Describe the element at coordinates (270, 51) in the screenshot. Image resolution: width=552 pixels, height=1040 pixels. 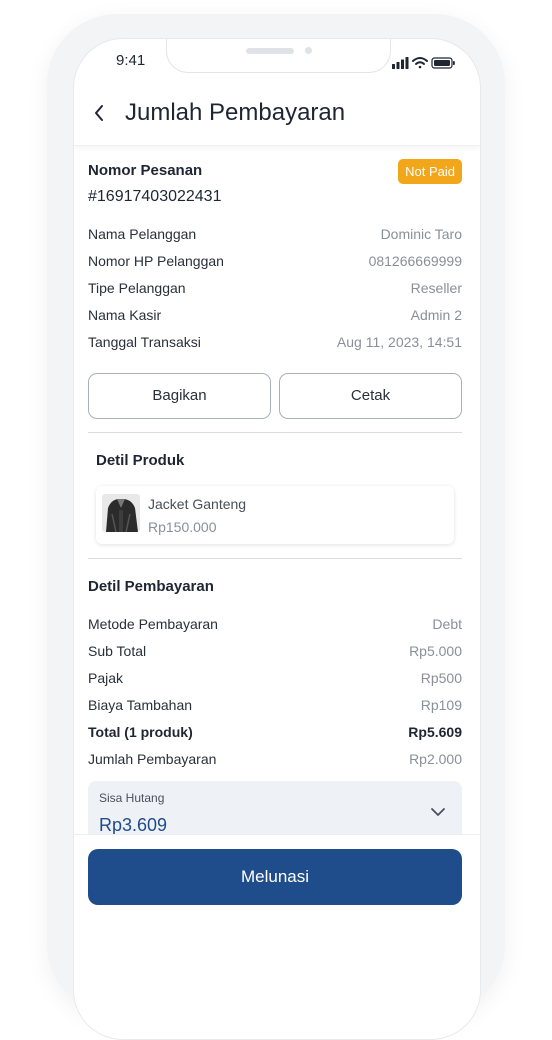
I see `speaker-grille` at that location.